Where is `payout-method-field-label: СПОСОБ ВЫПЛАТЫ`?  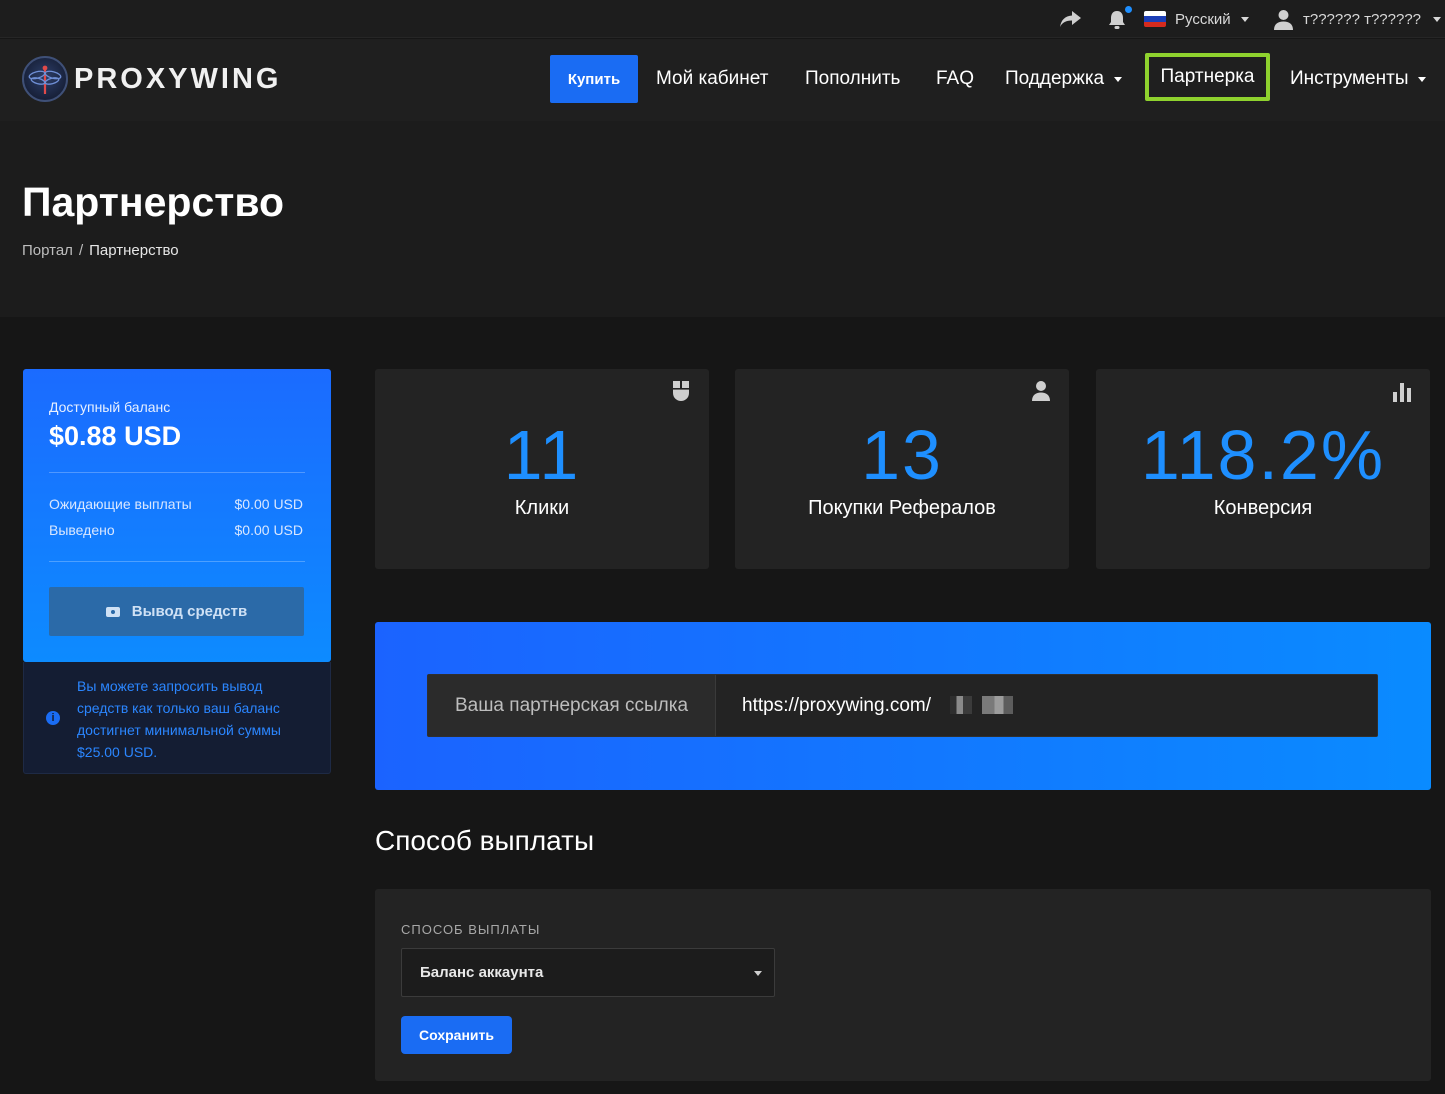
payout-method-field-label: СПОСОБ ВЫПЛАТЫ is located at coordinates (471, 929).